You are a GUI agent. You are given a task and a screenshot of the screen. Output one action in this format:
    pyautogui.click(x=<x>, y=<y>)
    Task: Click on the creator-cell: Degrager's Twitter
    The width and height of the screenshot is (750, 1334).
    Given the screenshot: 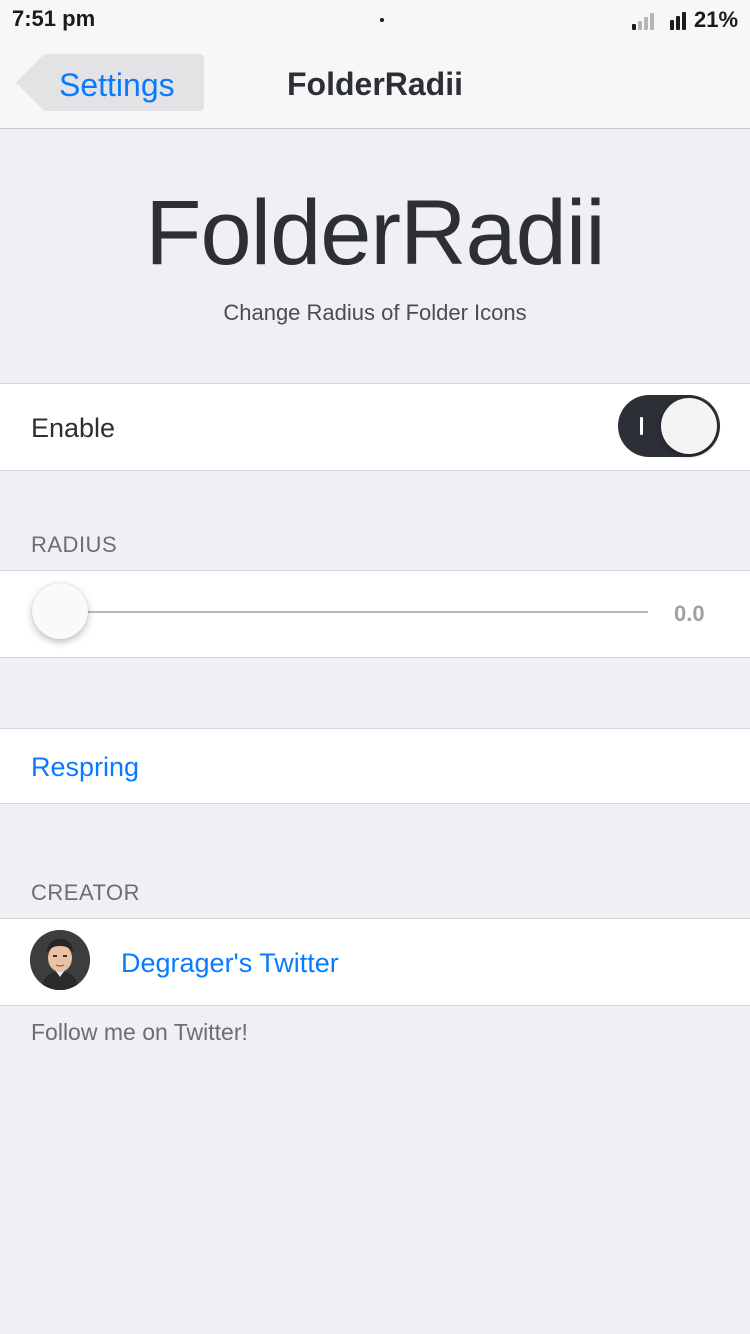 What is the action you would take?
    pyautogui.click(x=375, y=962)
    